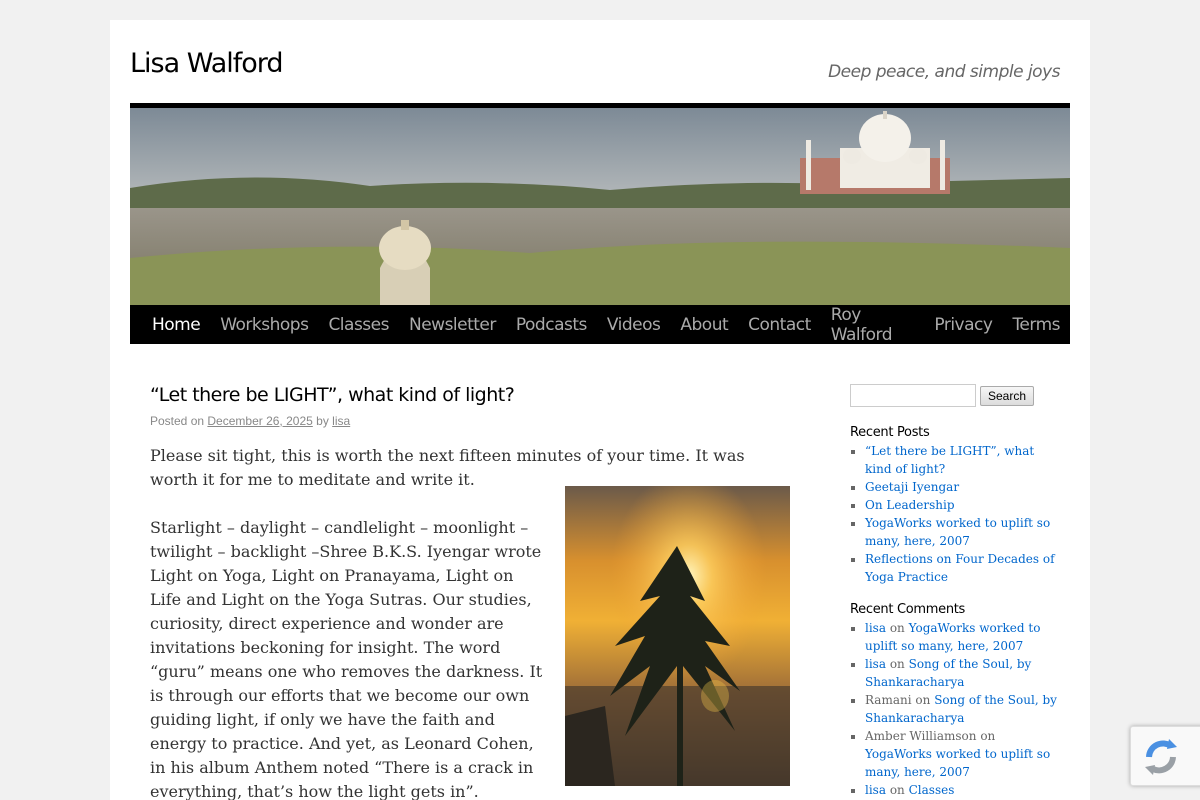 This screenshot has height=800, width=1200. What do you see at coordinates (1007, 396) in the screenshot?
I see `search-button: Search` at bounding box center [1007, 396].